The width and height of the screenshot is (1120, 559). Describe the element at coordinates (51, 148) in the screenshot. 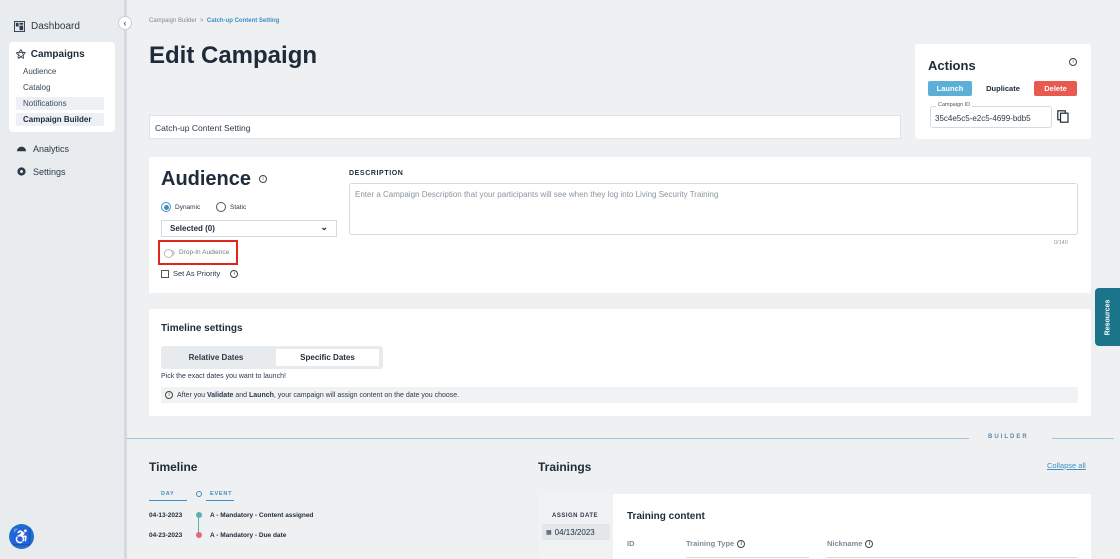

I see `sidebar-item-label: Analytics` at that location.